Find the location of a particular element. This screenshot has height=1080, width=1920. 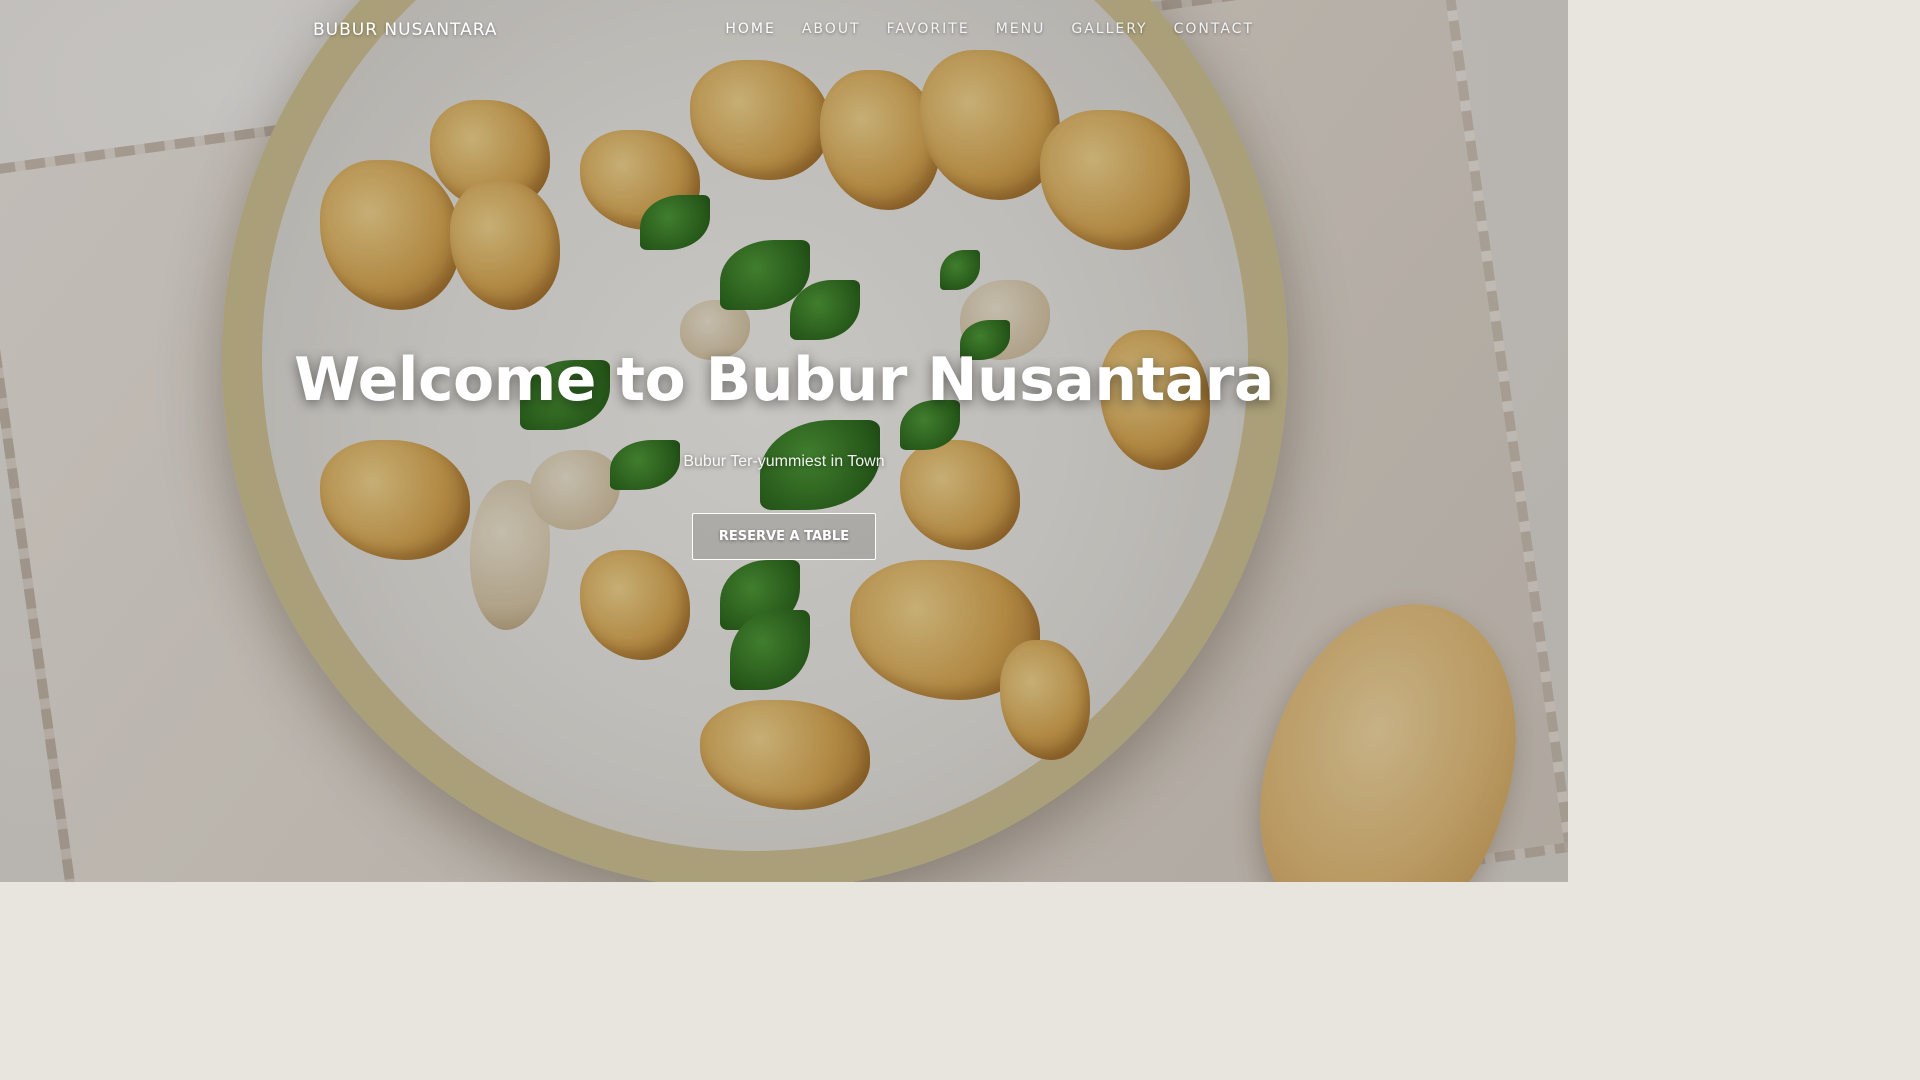

brand-logo: BUBUR NUSANTARA is located at coordinates (405, 30).